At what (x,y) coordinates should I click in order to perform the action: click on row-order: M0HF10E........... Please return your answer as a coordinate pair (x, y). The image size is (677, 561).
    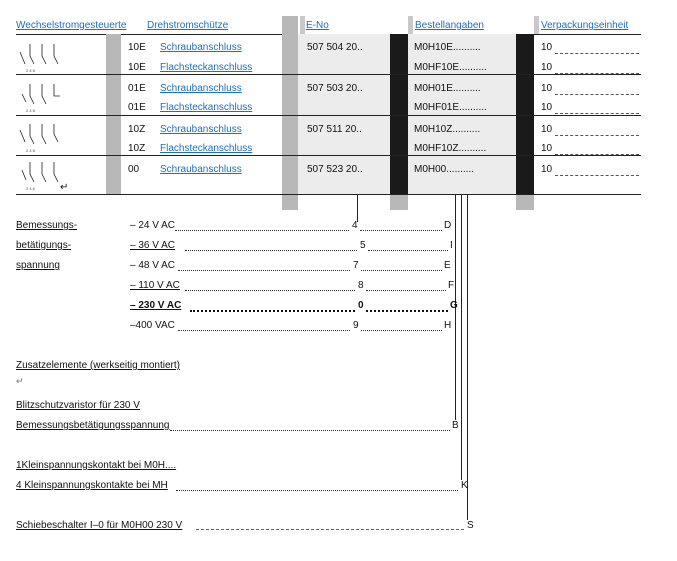
    Looking at the image, I should click on (450, 67).